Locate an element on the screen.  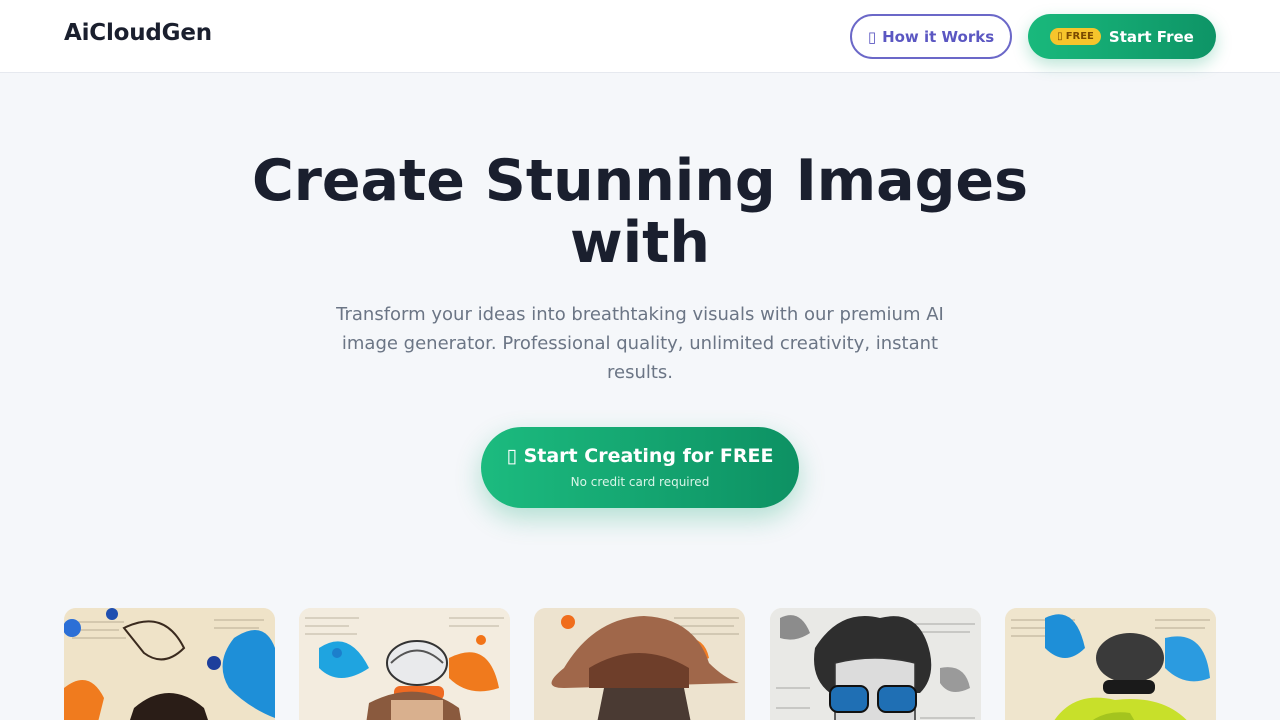
gallery-image-cowboy is located at coordinates (639, 664).